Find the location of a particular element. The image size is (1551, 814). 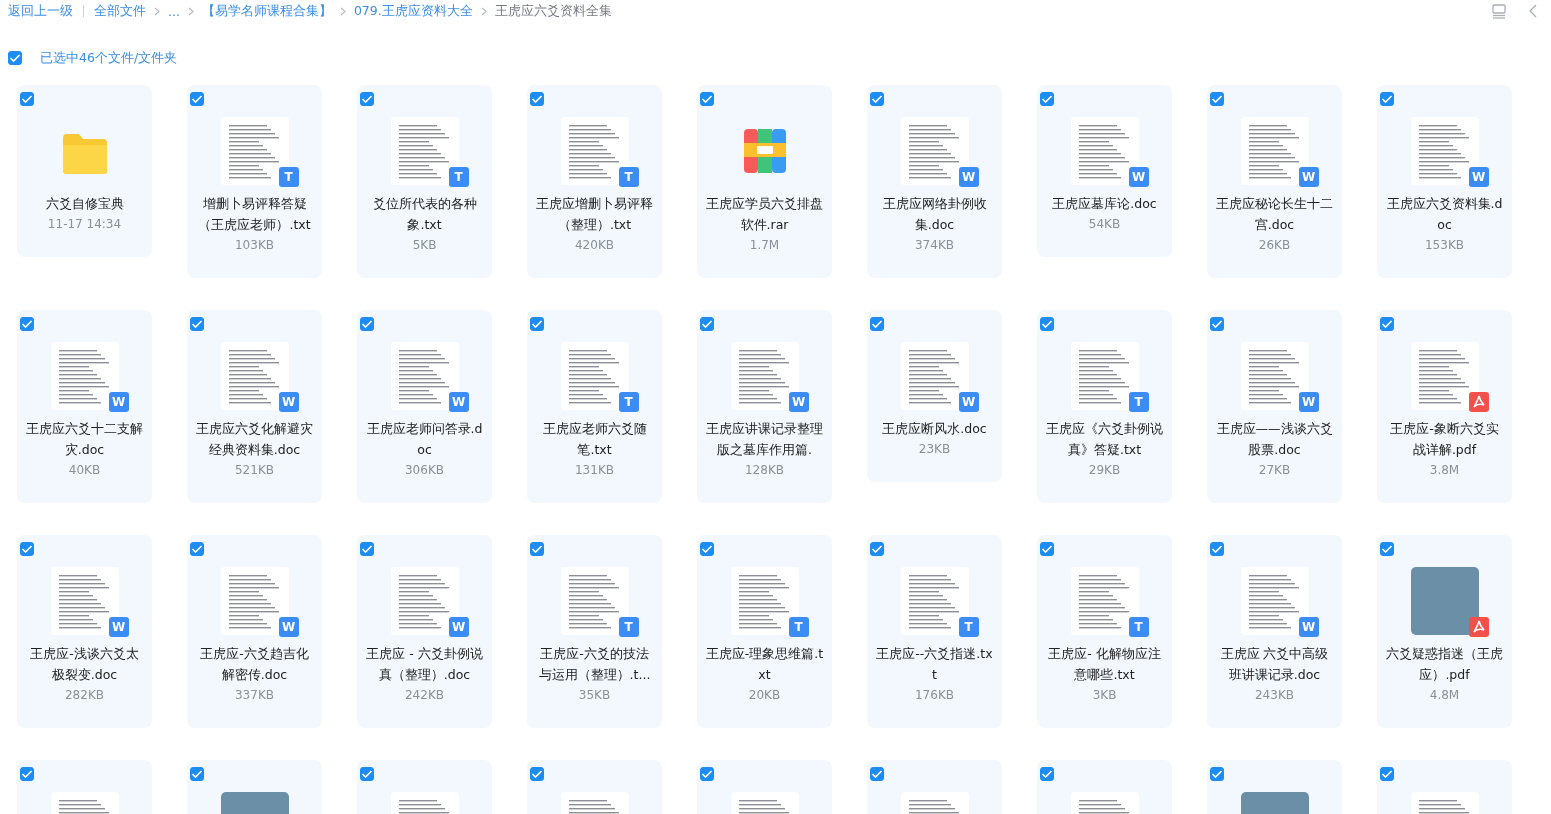

file-meta: 282KB is located at coordinates (84, 695).